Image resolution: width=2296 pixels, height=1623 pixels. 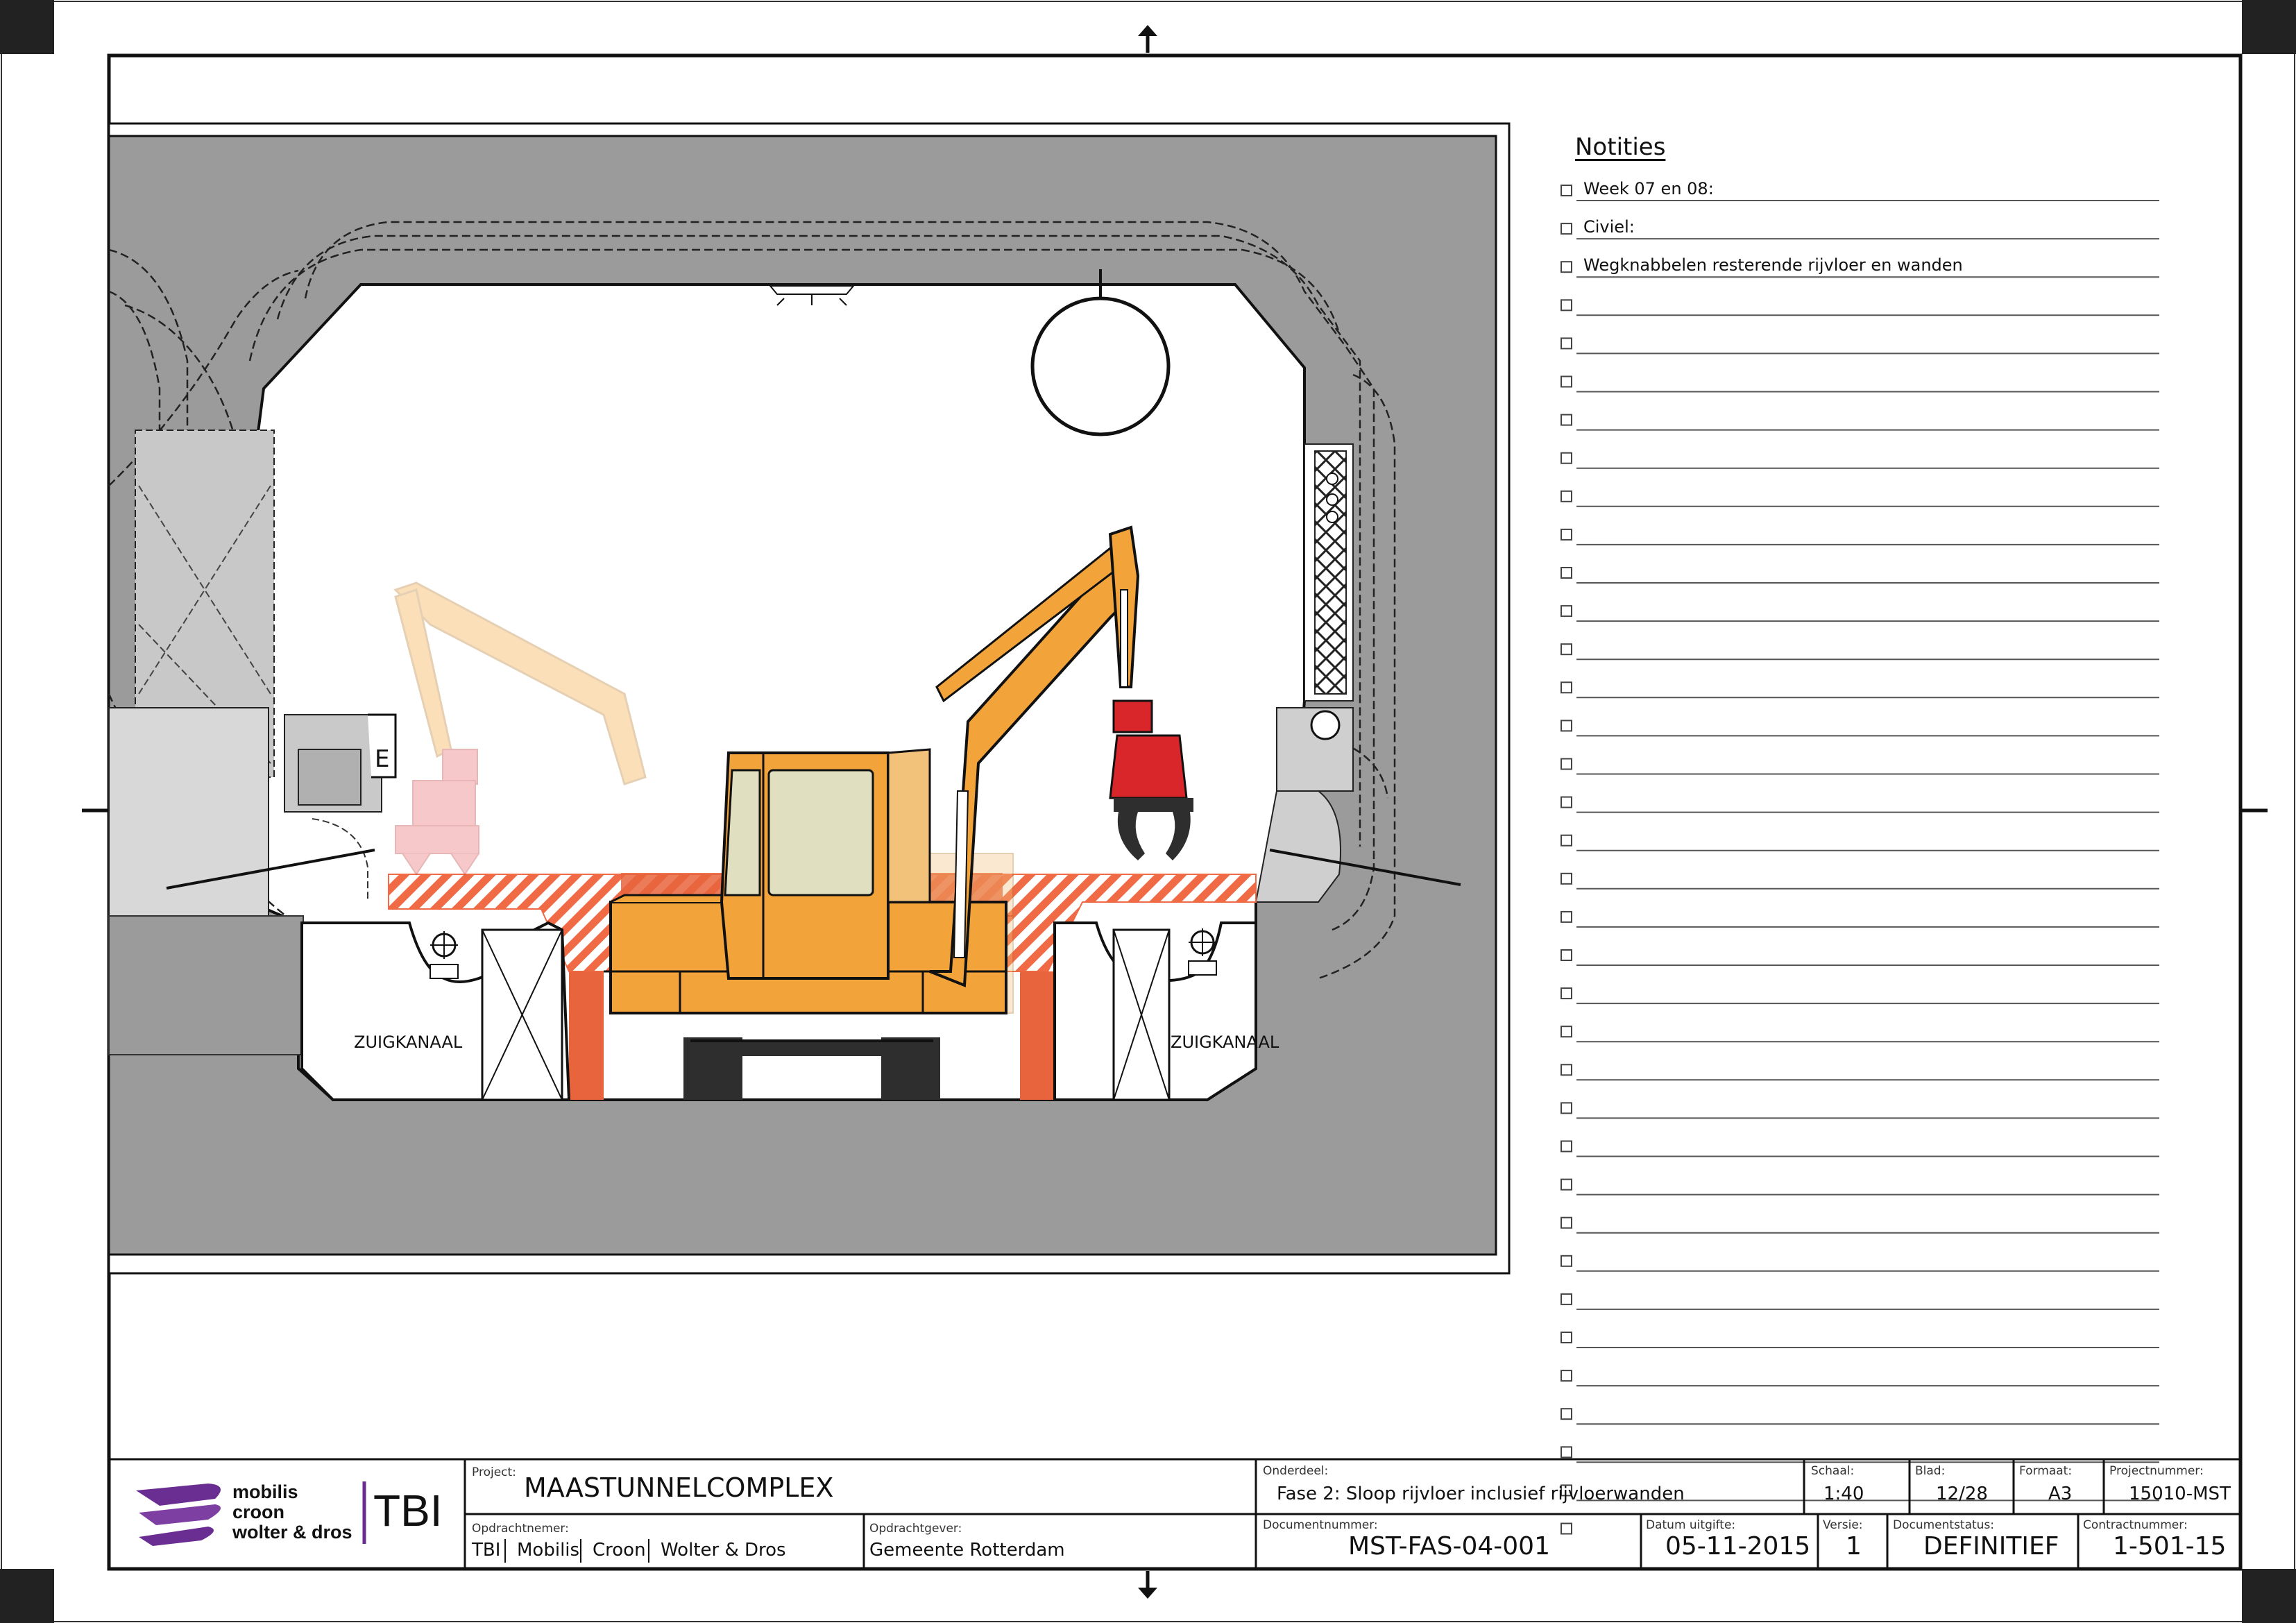 I want to click on blad-label: Blad:, so click(x=1930, y=1471).